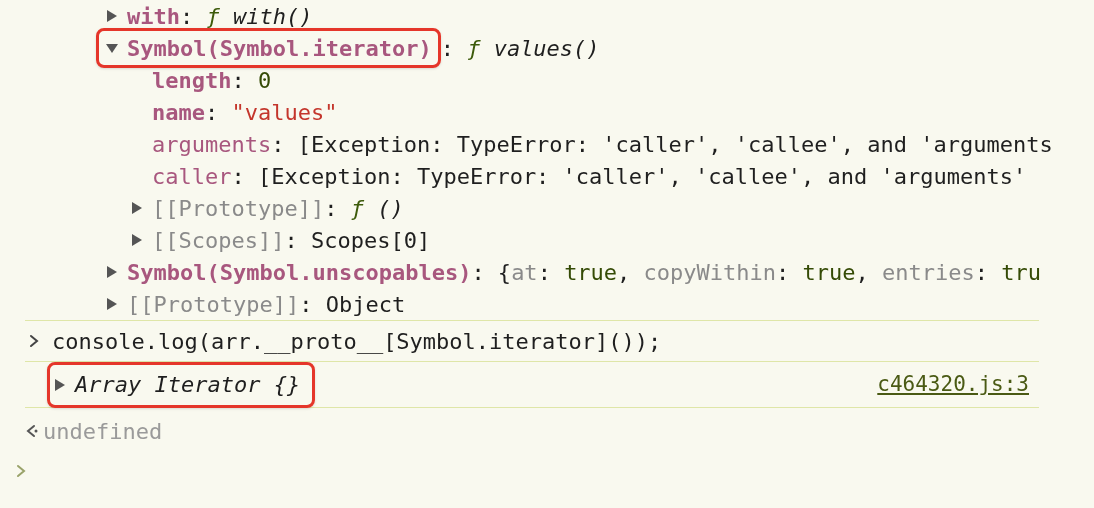  I want to click on property-name: arguments, so click(212, 144).